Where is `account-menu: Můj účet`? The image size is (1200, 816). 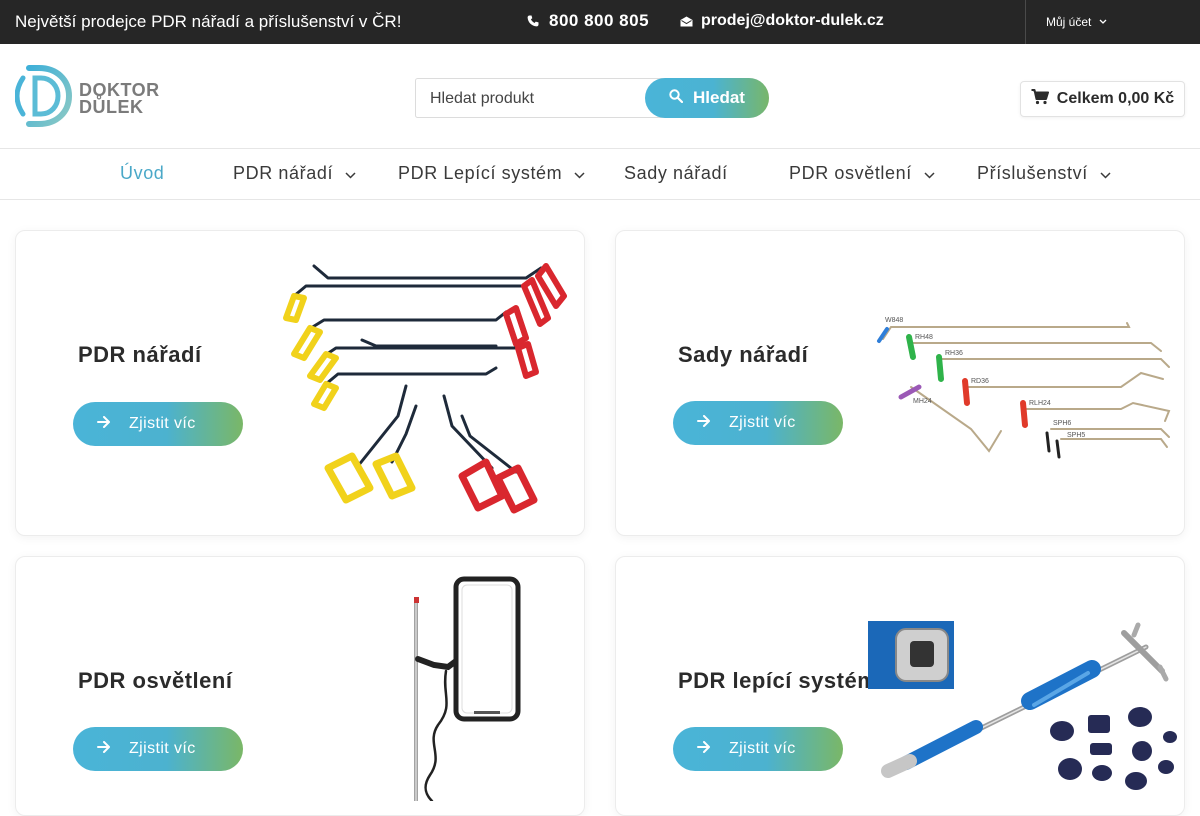 account-menu: Můj účet is located at coordinates (1076, 22).